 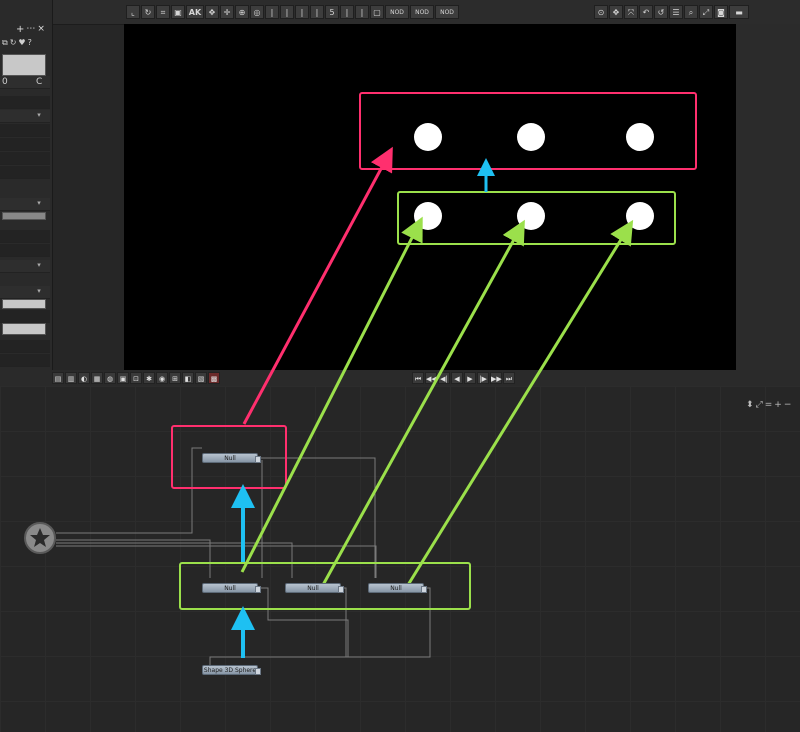 What do you see at coordinates (188, 378) in the screenshot?
I see `view-icon: ◧` at bounding box center [188, 378].